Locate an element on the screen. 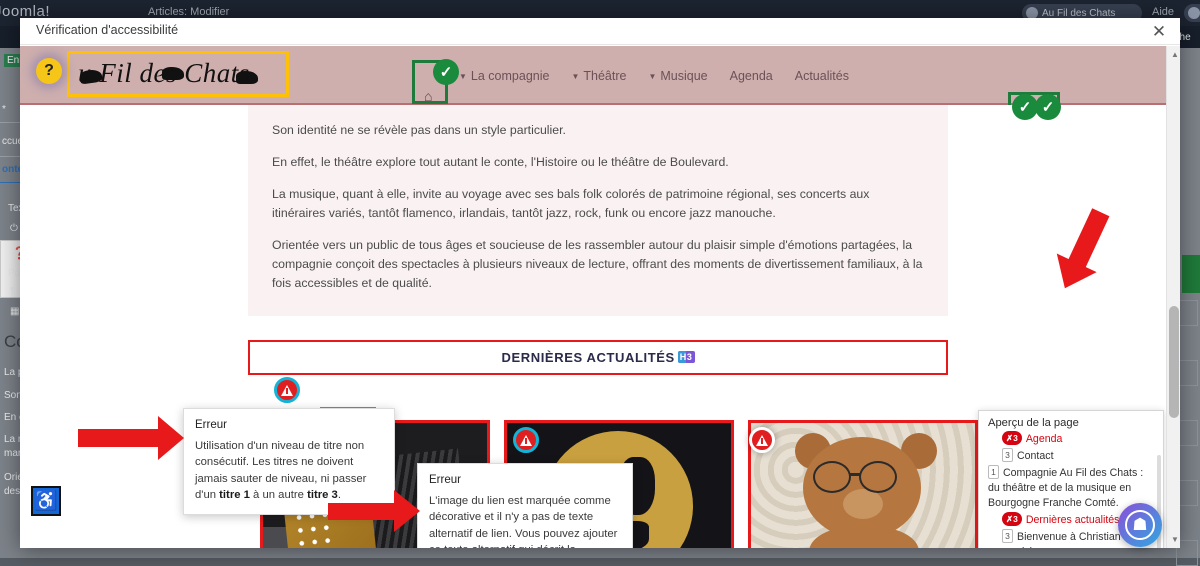 The image size is (1200, 566). modal-title: Vérification d'accessibilité is located at coordinates (107, 30).